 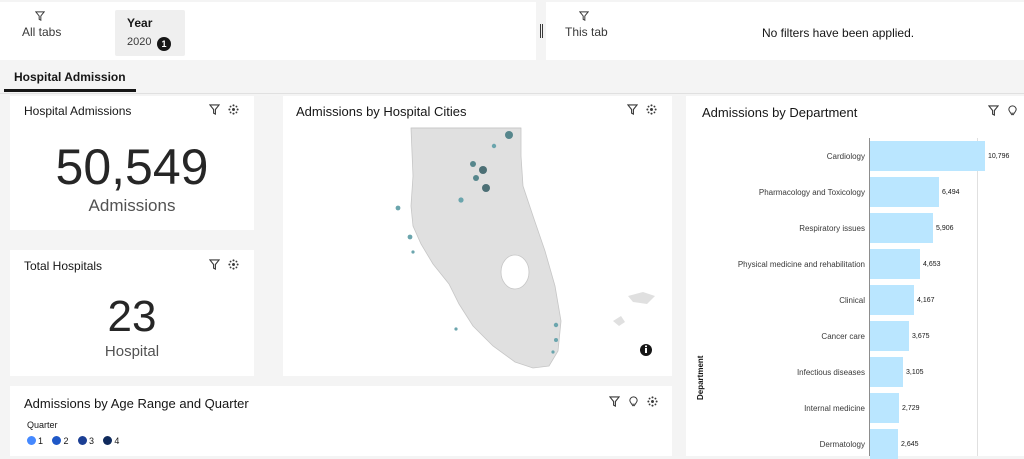 What do you see at coordinates (75, 441) in the screenshot?
I see `quarter-legend: 1 2 3 4` at bounding box center [75, 441].